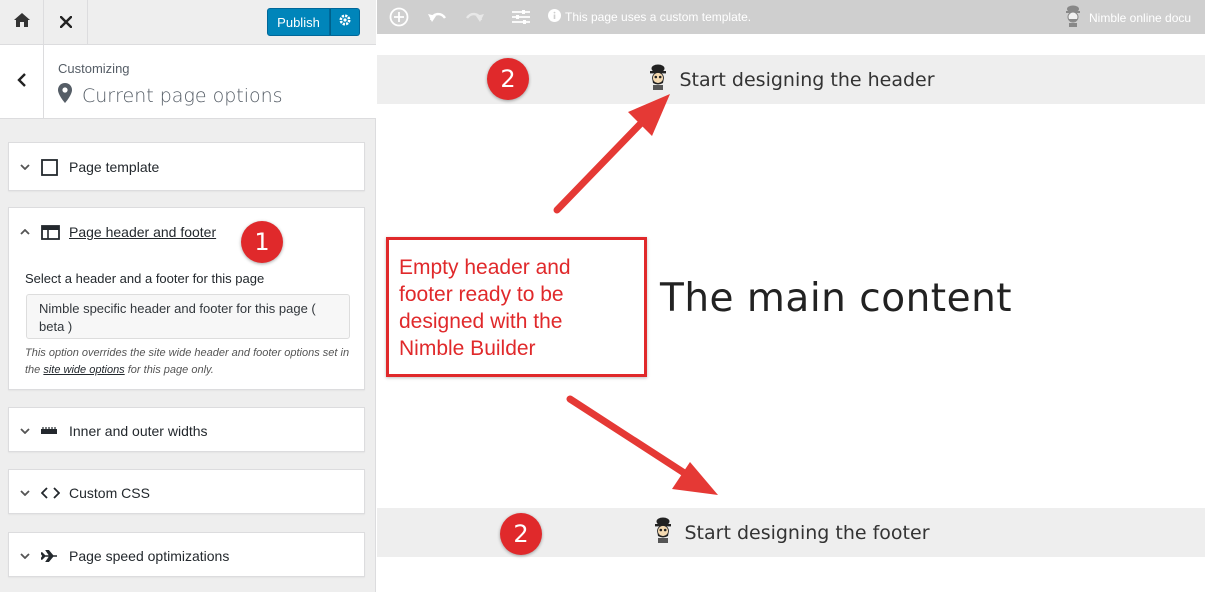 This screenshot has width=1205, height=592. I want to click on chevron-left-icon, so click(21, 82).